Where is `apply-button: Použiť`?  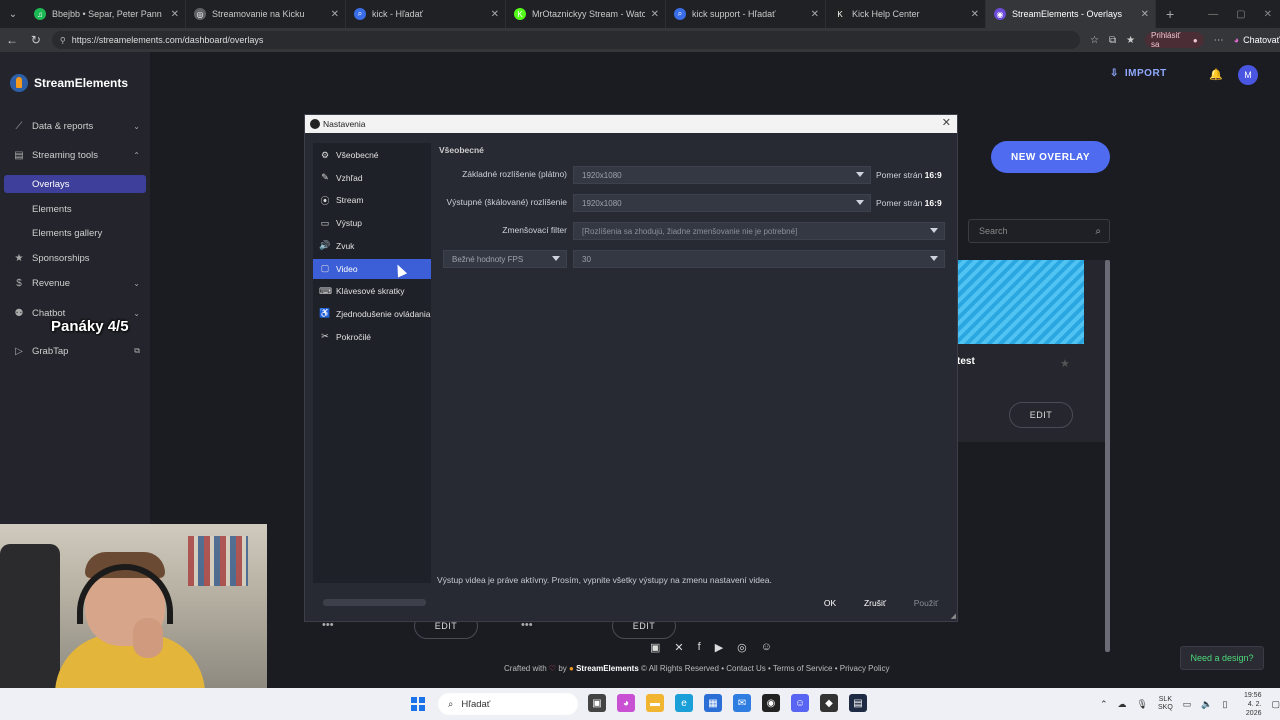 apply-button: Použiť is located at coordinates (926, 603).